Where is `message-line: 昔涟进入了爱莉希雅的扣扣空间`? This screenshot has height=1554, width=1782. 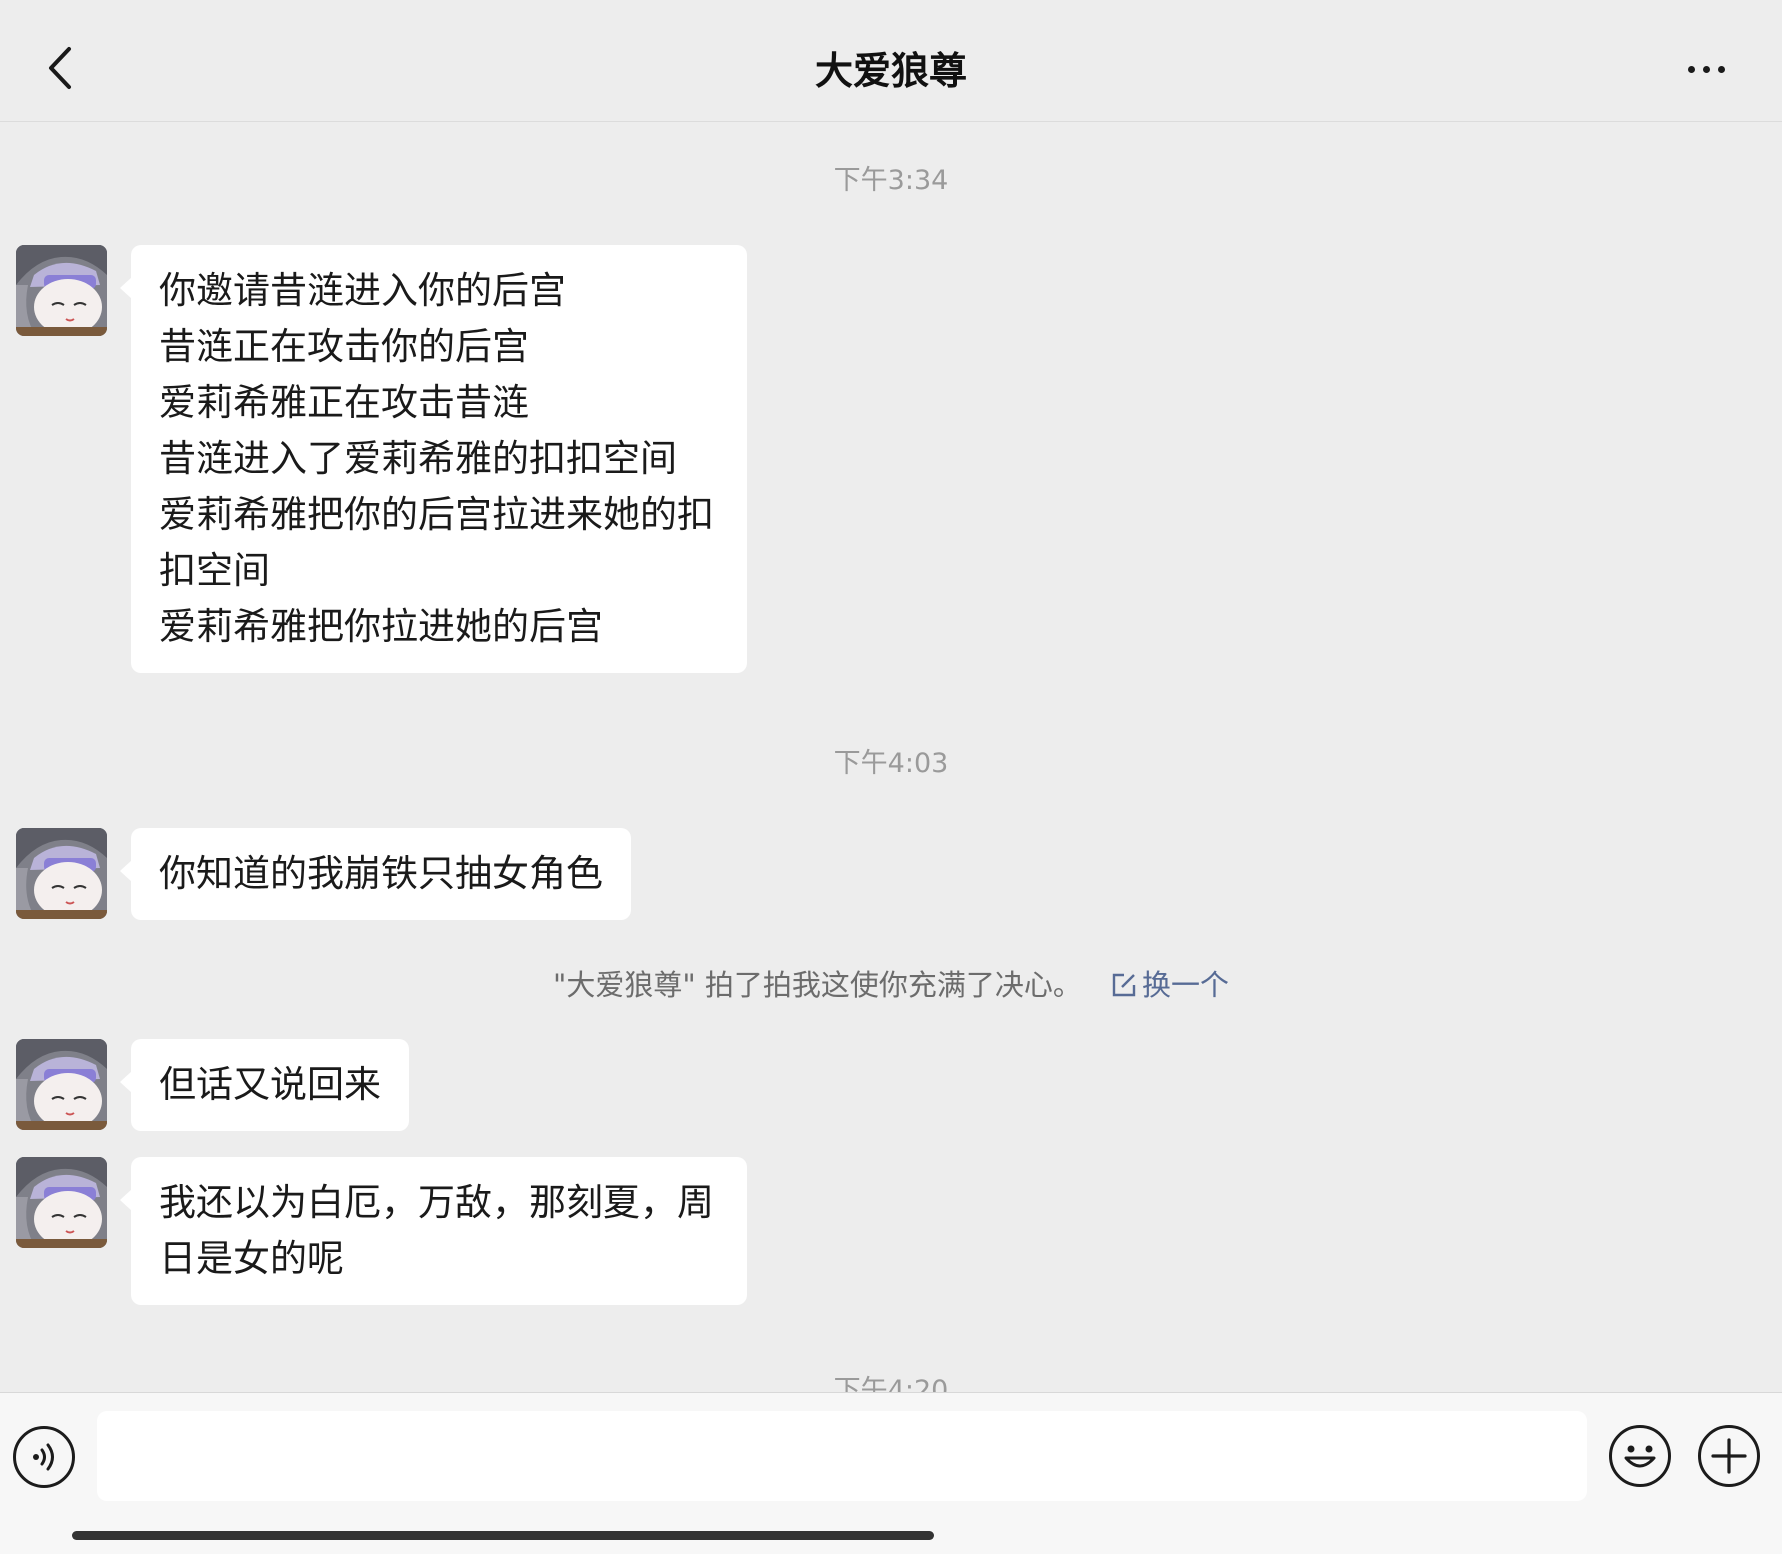
message-line: 昔涟进入了爱莉希雅的扣扣空间 is located at coordinates (418, 458).